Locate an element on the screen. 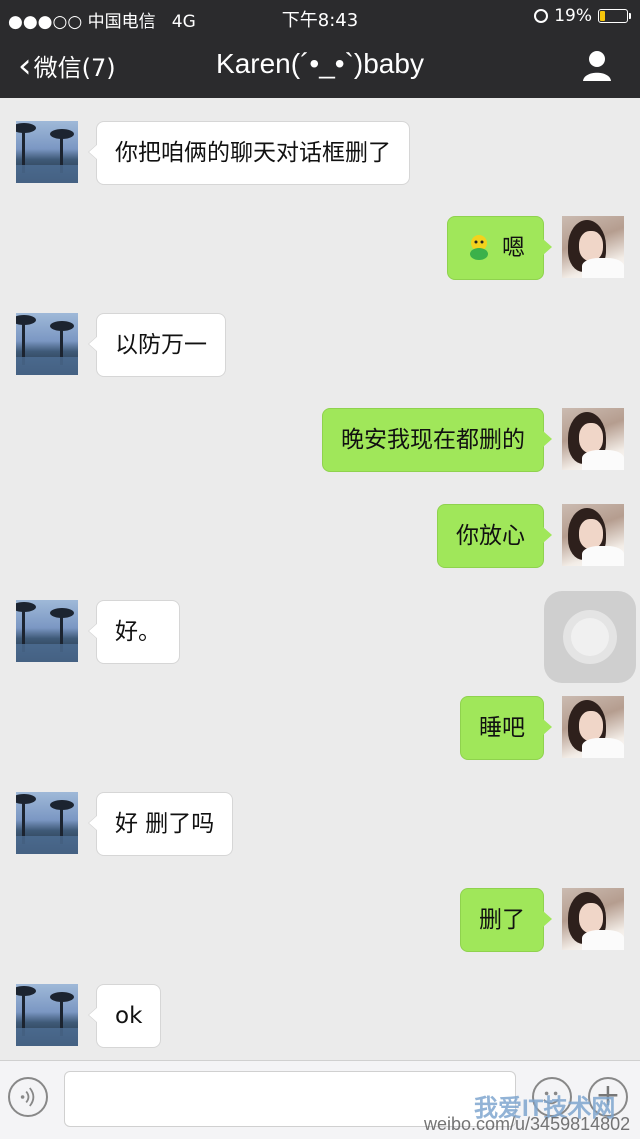 Image resolution: width=640 pixels, height=1139 pixels. chat-header: ‹ 微信(7) Karen(´•_•`)baby is located at coordinates (320, 66).